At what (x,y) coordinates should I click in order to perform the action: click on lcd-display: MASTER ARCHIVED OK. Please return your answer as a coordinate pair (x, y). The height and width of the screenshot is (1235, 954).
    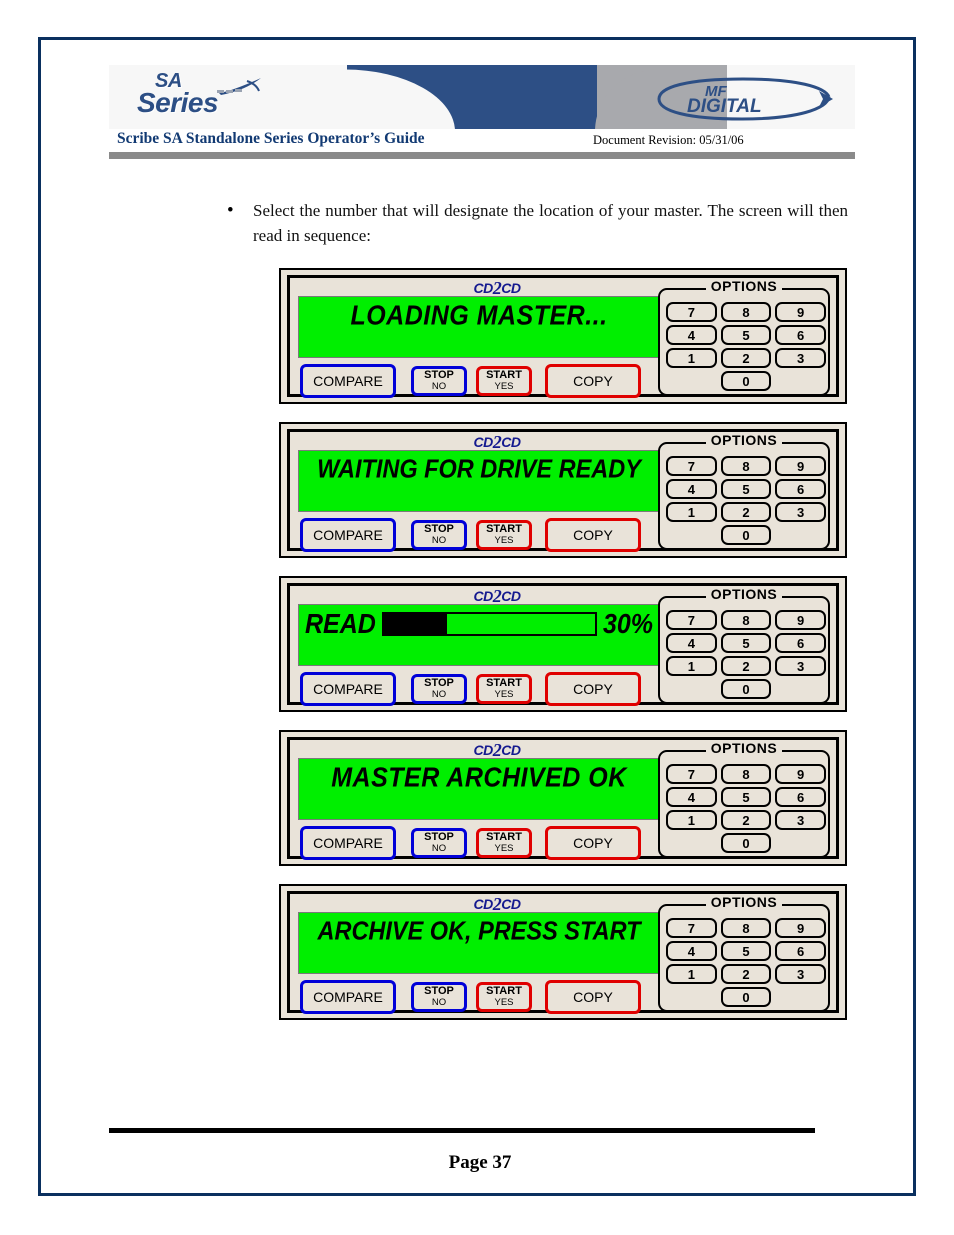
    Looking at the image, I should click on (479, 789).